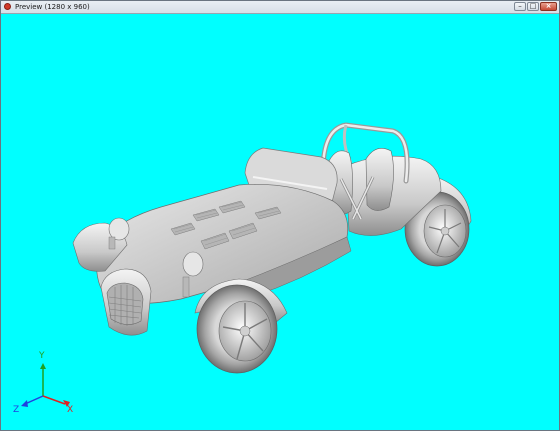 The height and width of the screenshot is (431, 560). I want to click on maximize-button: □, so click(533, 6).